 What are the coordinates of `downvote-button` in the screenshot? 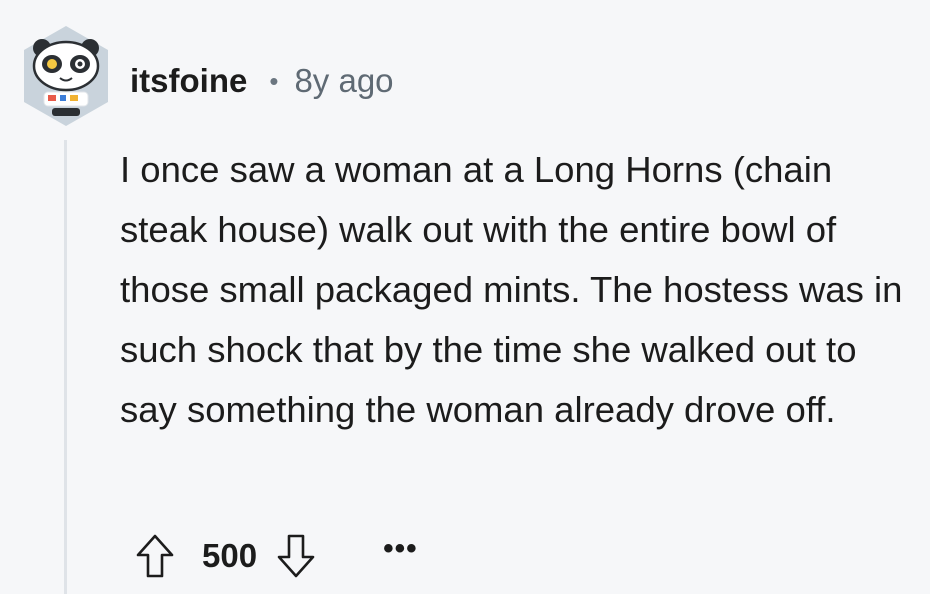 It's located at (296, 556).